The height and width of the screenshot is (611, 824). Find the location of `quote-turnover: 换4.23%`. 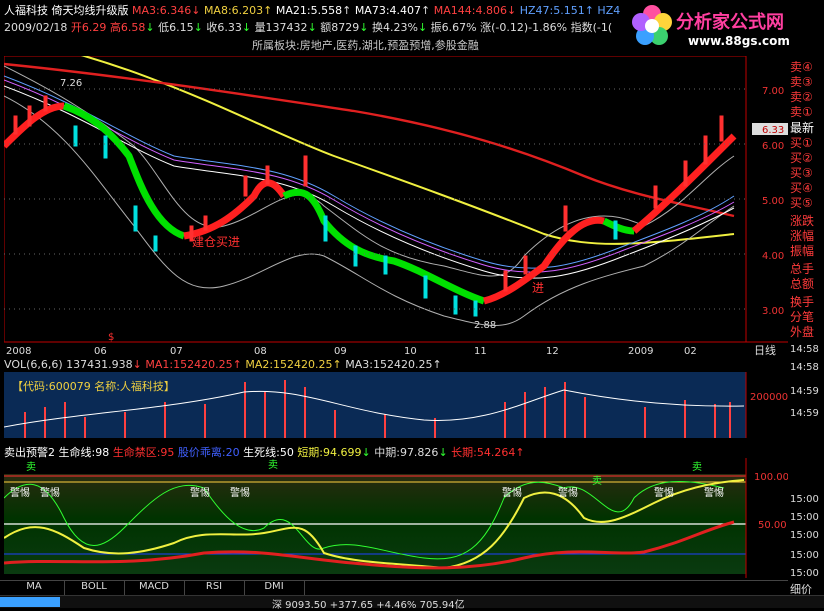

quote-turnover: 换4.23% is located at coordinates (395, 27).